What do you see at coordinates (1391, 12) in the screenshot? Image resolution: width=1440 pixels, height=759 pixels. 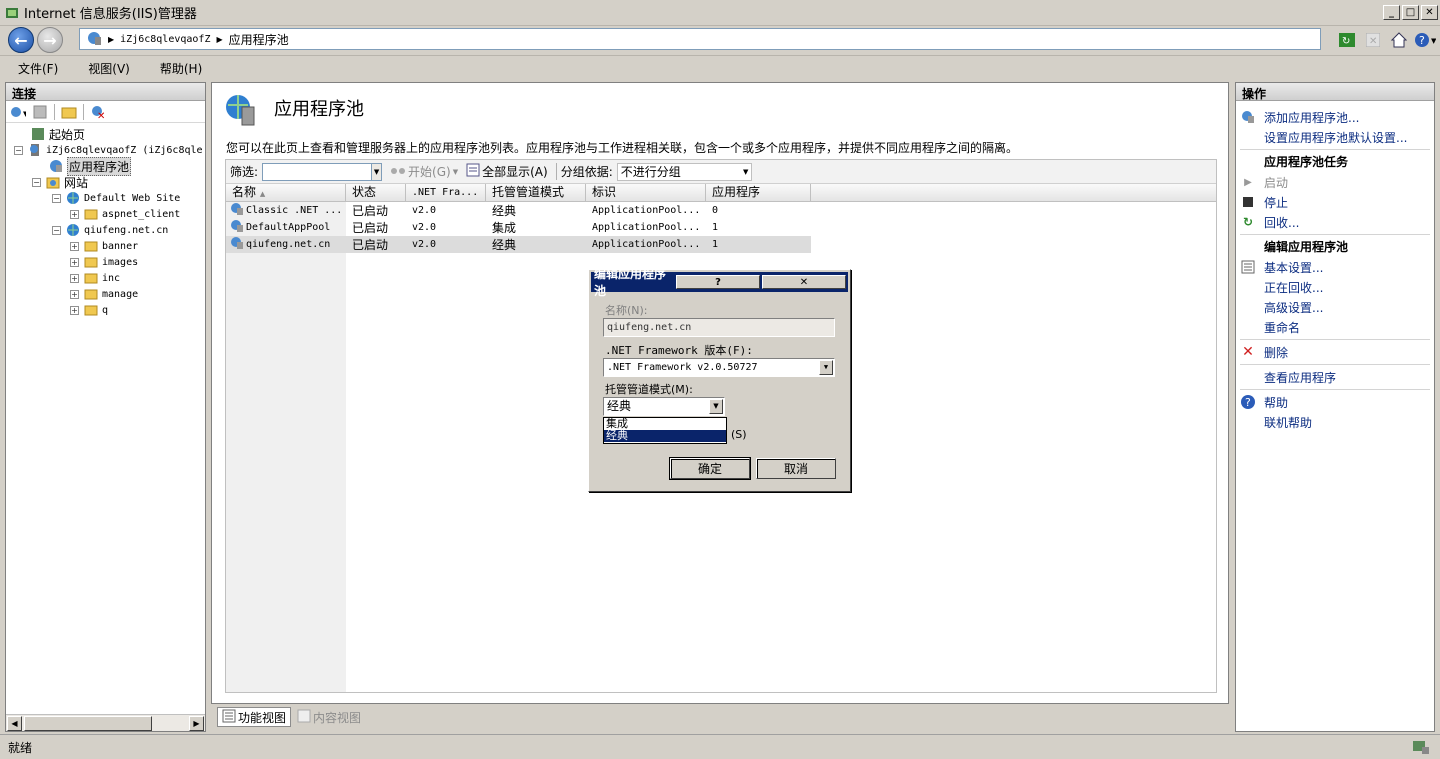 I see `minimize-button: _` at bounding box center [1391, 12].